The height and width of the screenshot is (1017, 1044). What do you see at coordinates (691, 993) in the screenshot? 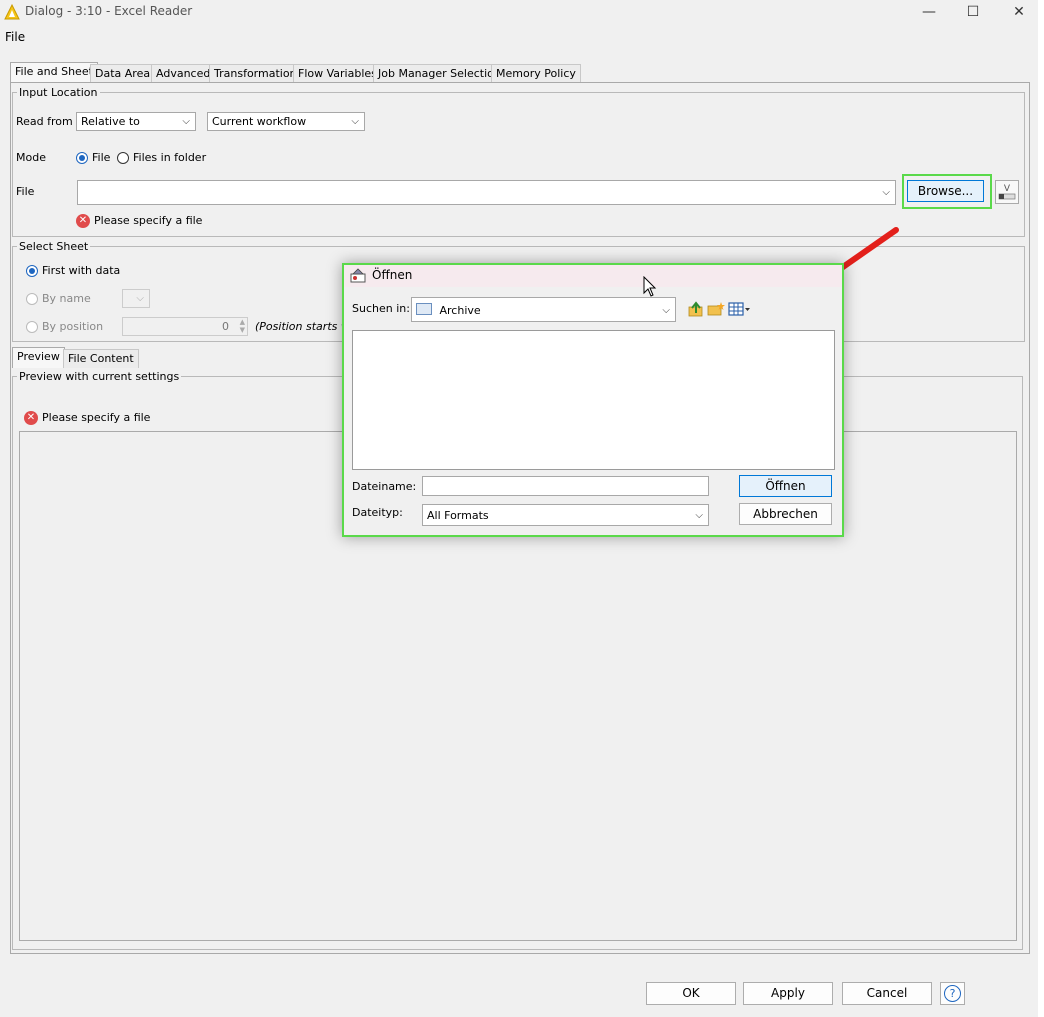
I see `ok-button: OK` at bounding box center [691, 993].